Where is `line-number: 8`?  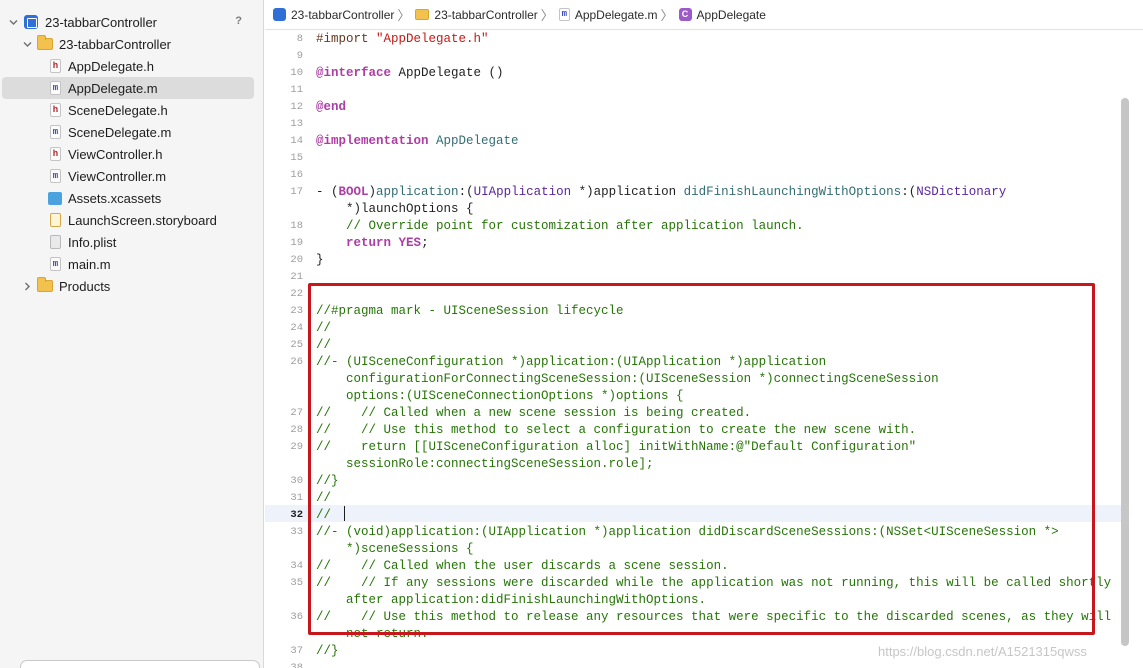 line-number: 8 is located at coordinates (299, 39).